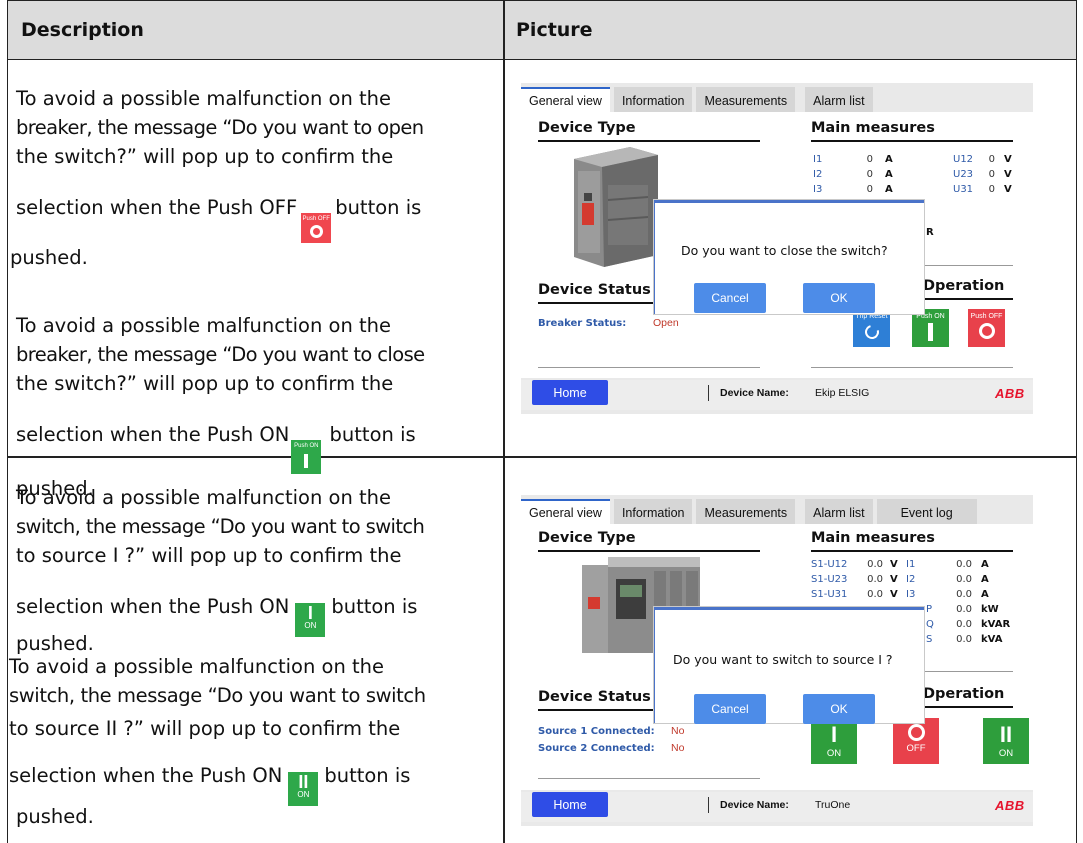 The height and width of the screenshot is (843, 1083). I want to click on power-on-bar-icon, so click(930, 332).